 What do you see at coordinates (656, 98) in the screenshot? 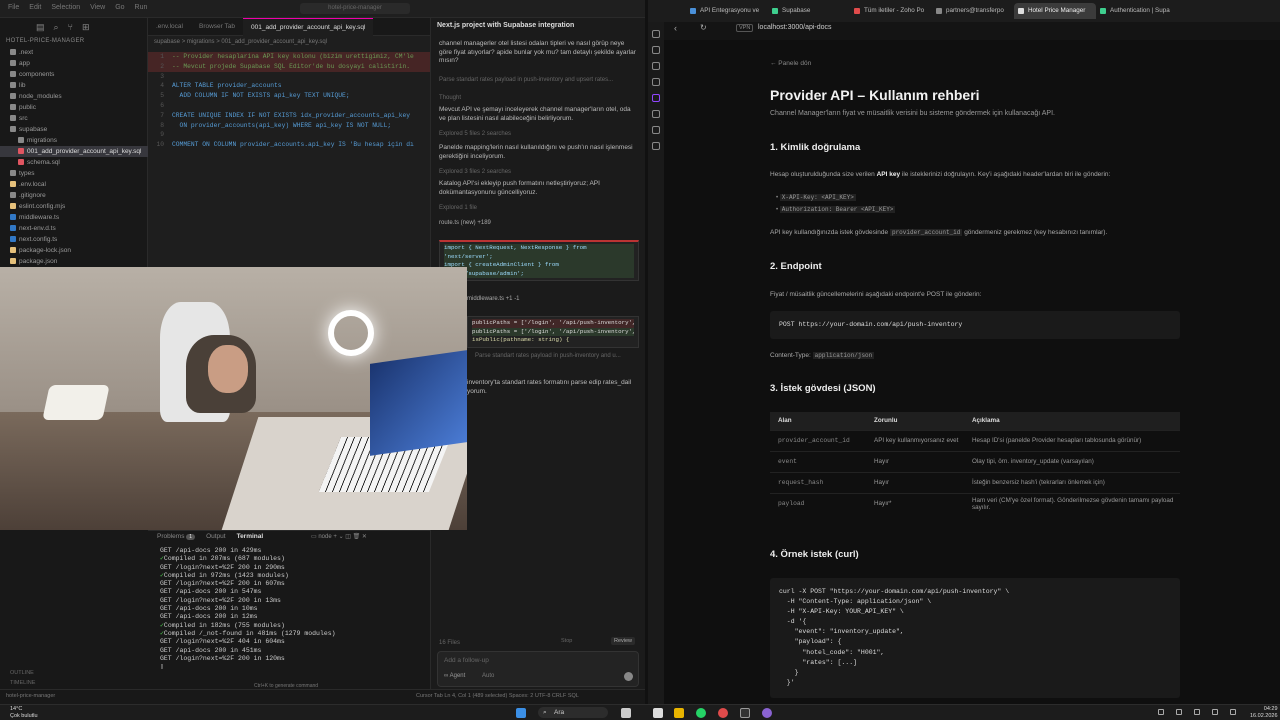
I see `twitch-icon` at bounding box center [656, 98].